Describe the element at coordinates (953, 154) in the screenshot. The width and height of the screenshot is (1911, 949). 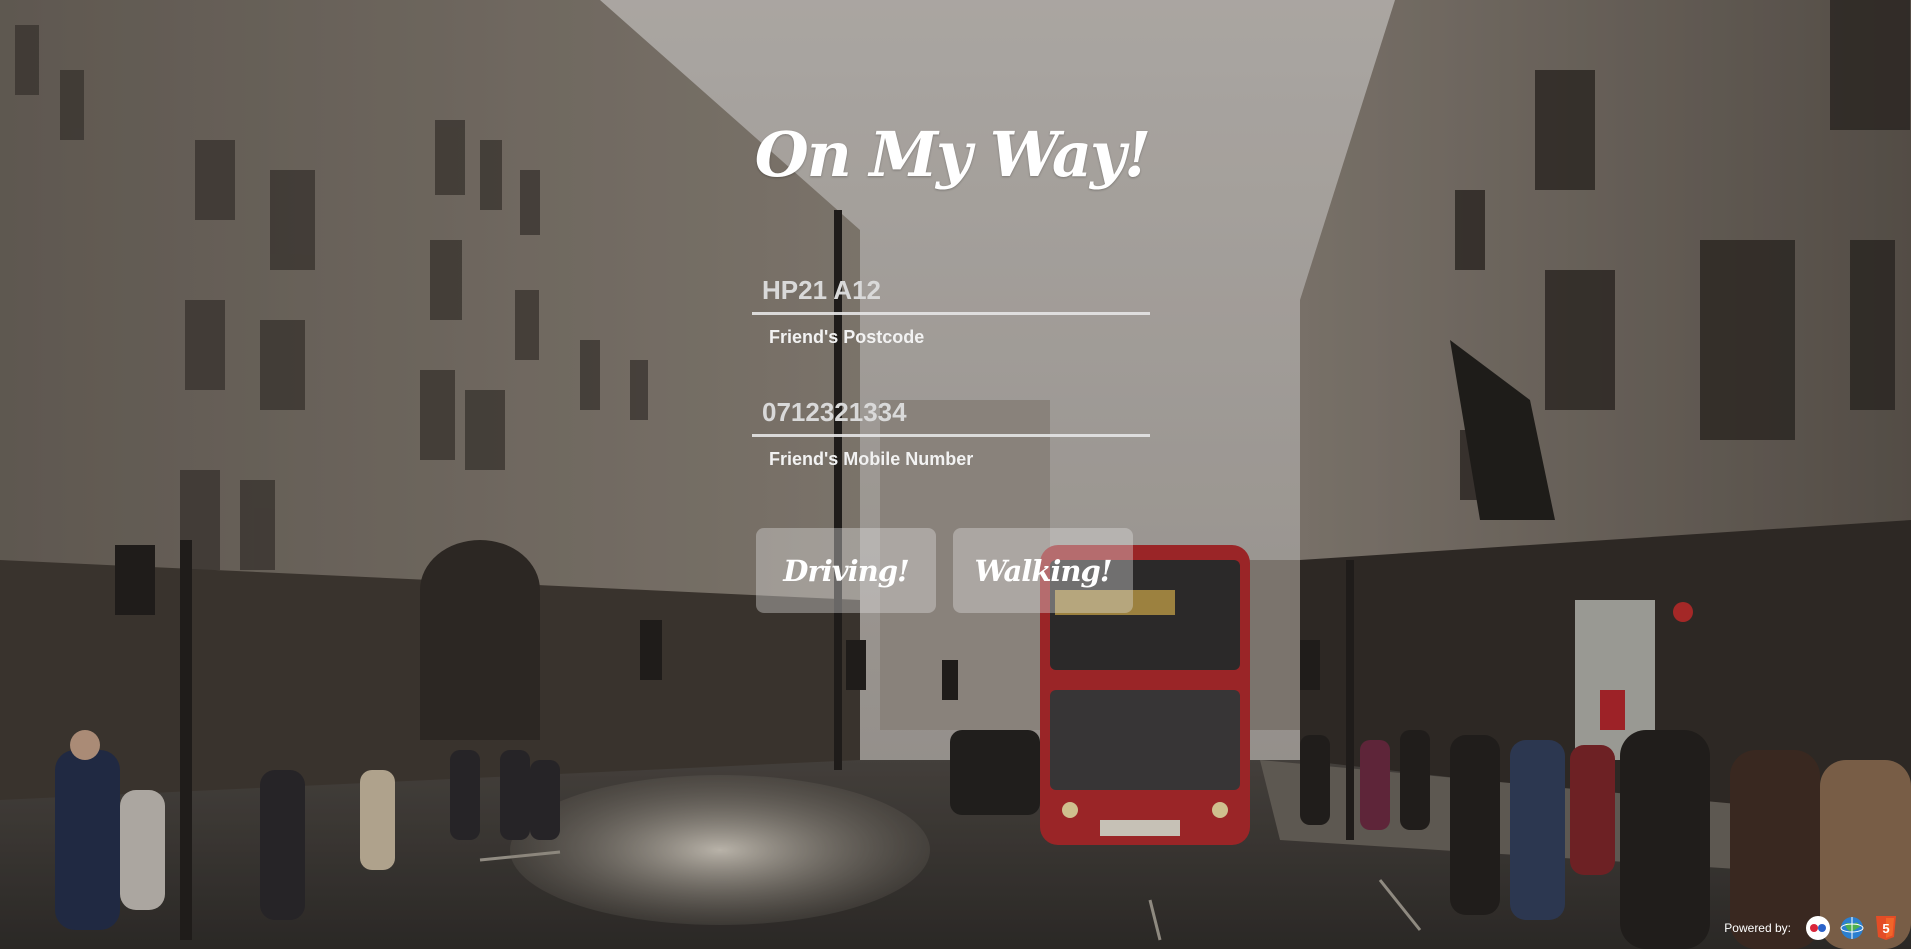
I see `app-title: On My Way!` at that location.